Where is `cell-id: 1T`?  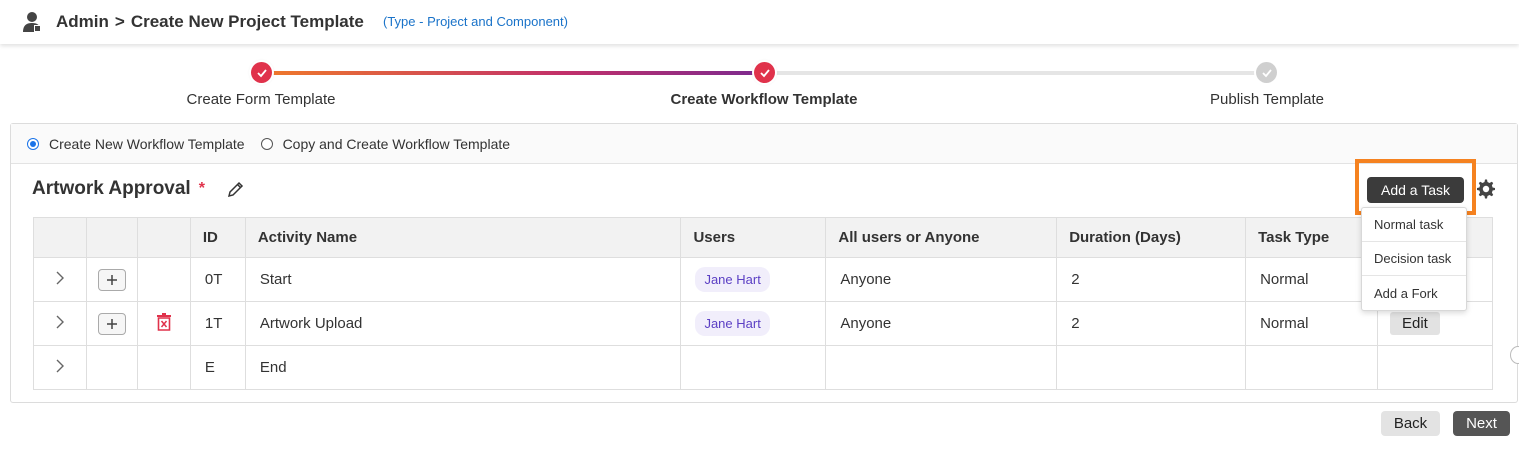 cell-id: 1T is located at coordinates (217, 323).